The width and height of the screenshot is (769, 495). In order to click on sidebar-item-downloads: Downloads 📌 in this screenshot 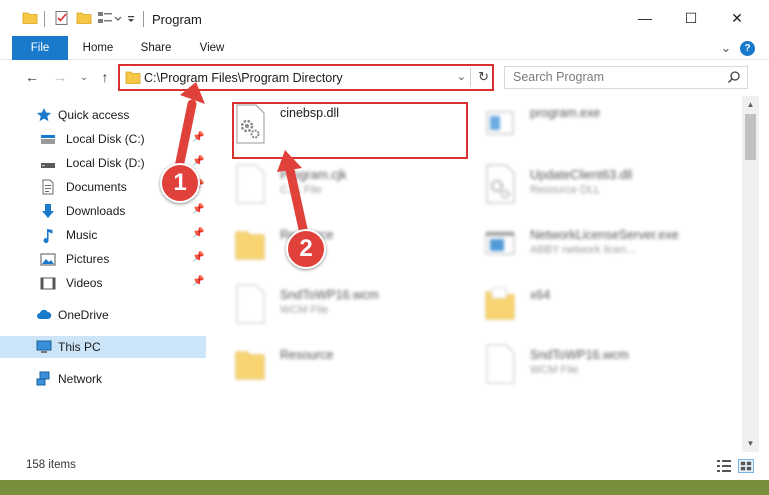, I will do `click(103, 211)`.